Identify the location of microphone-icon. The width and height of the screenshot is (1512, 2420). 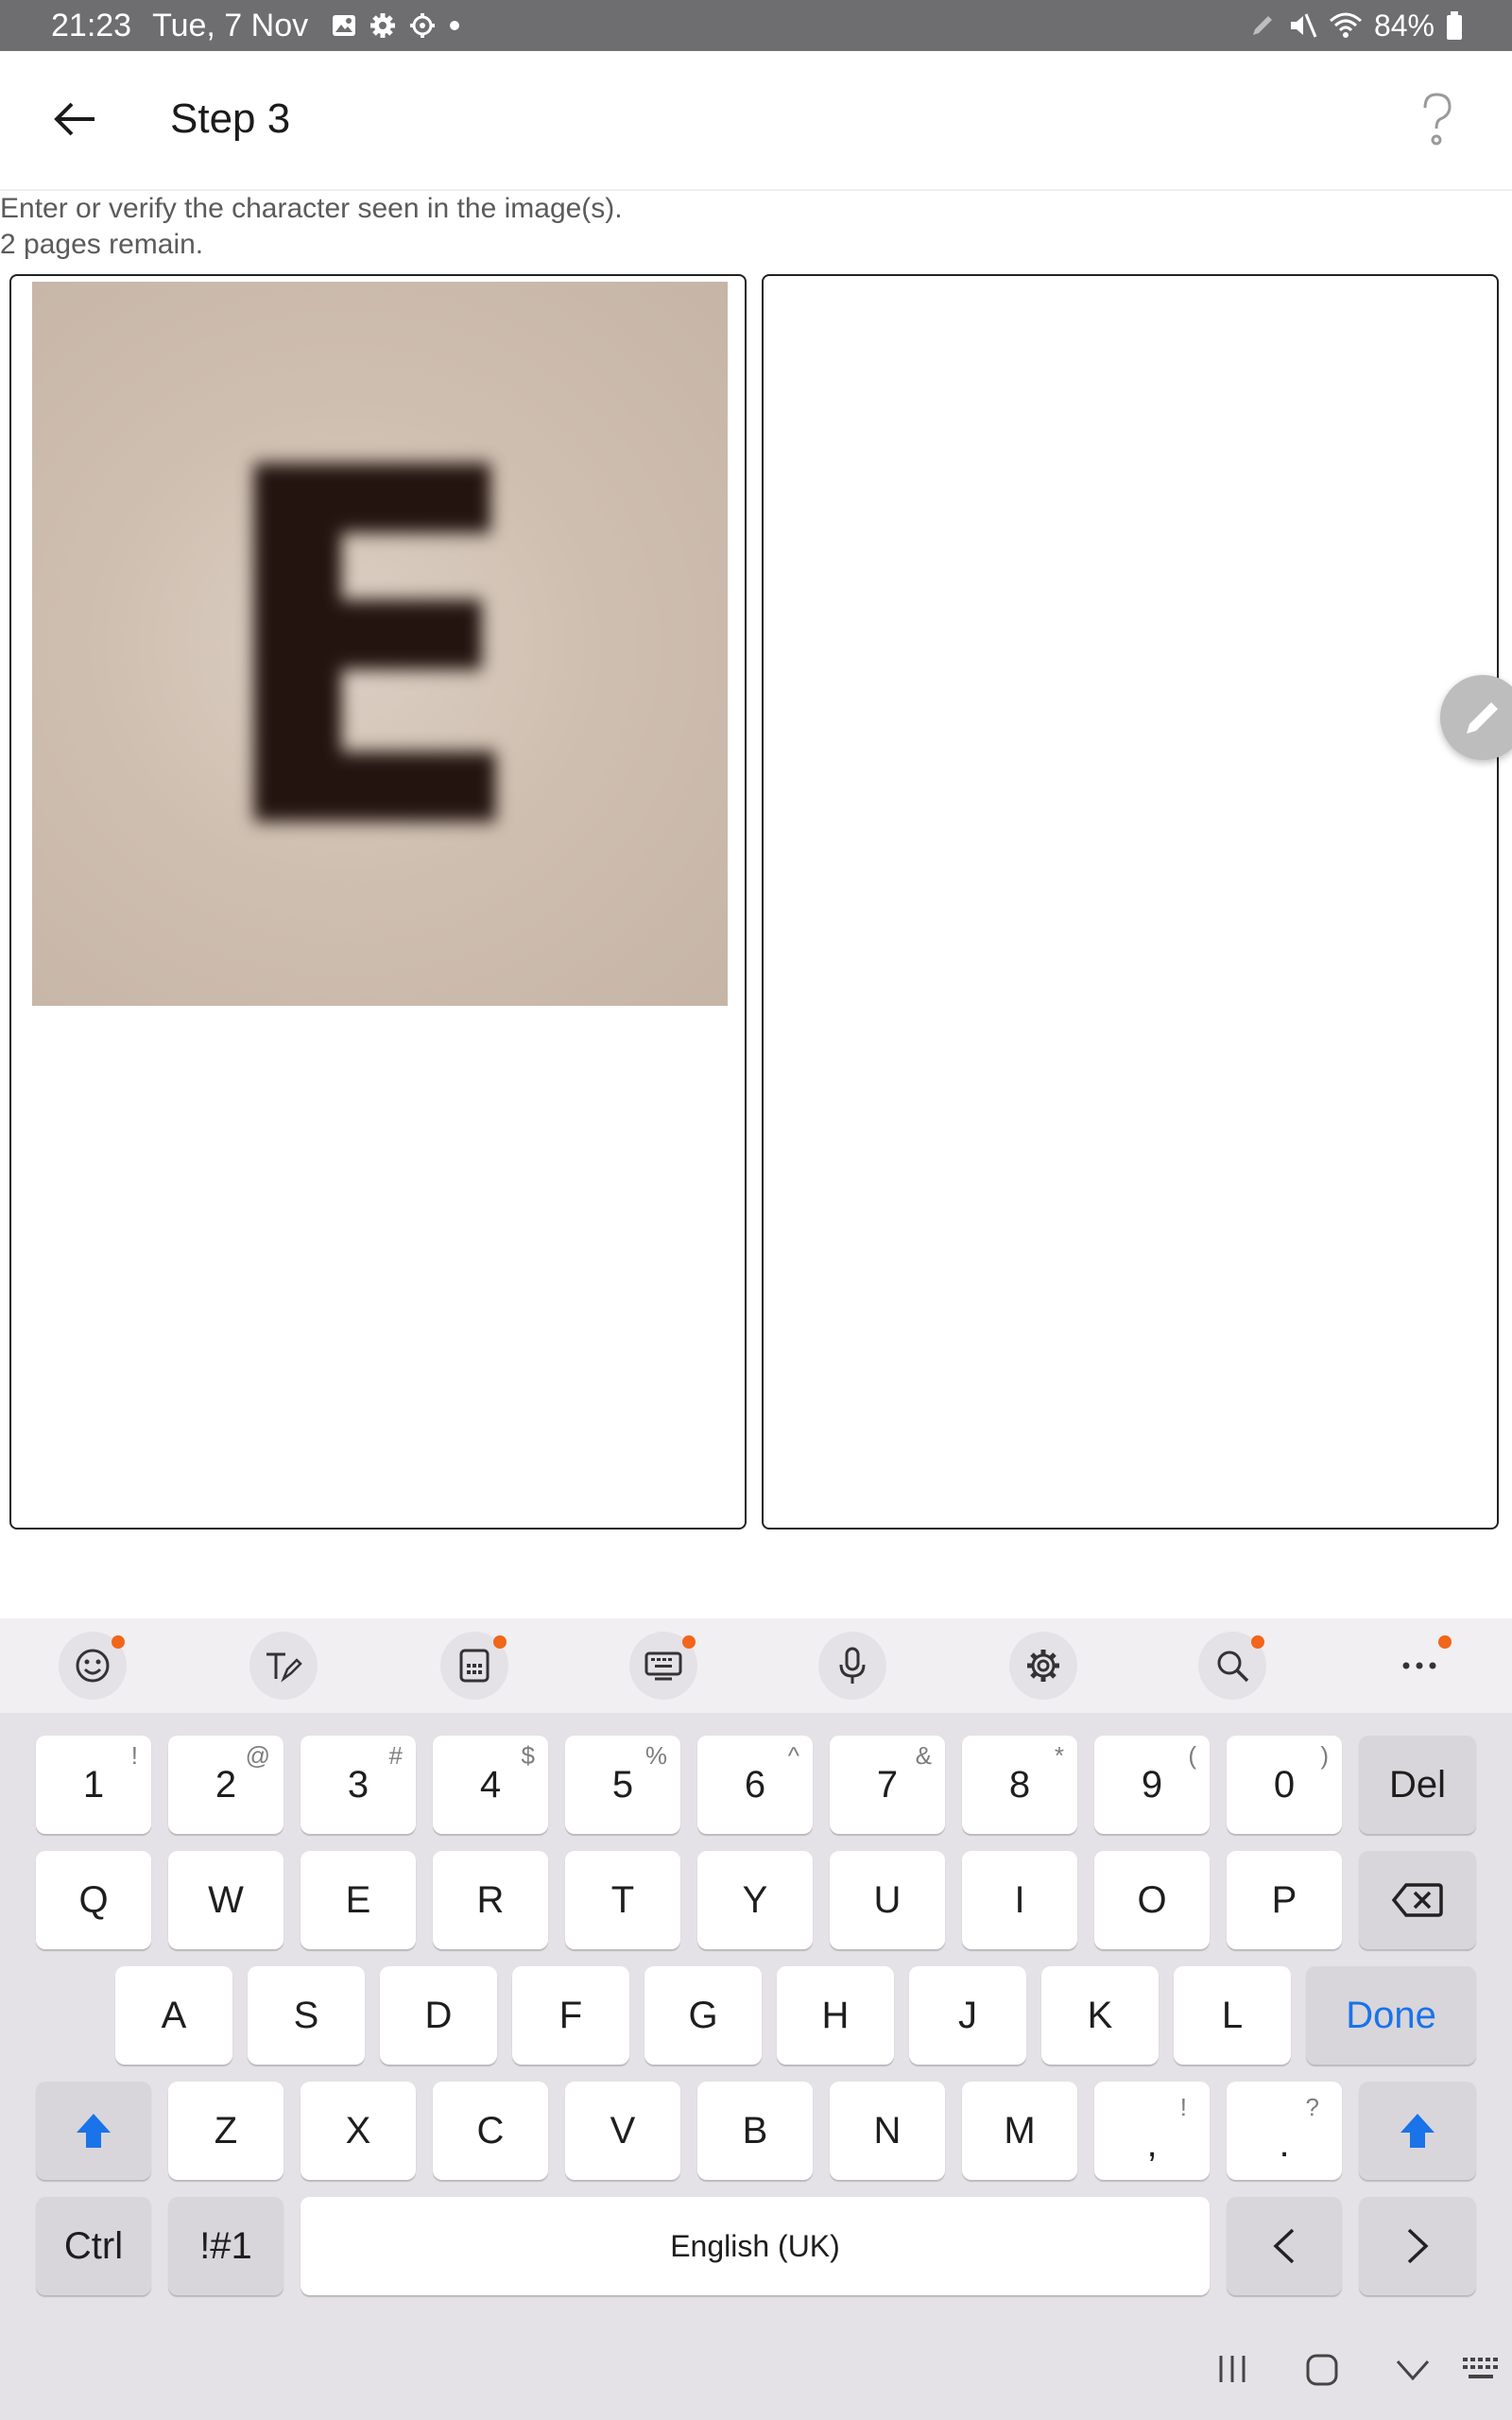
(852, 1665).